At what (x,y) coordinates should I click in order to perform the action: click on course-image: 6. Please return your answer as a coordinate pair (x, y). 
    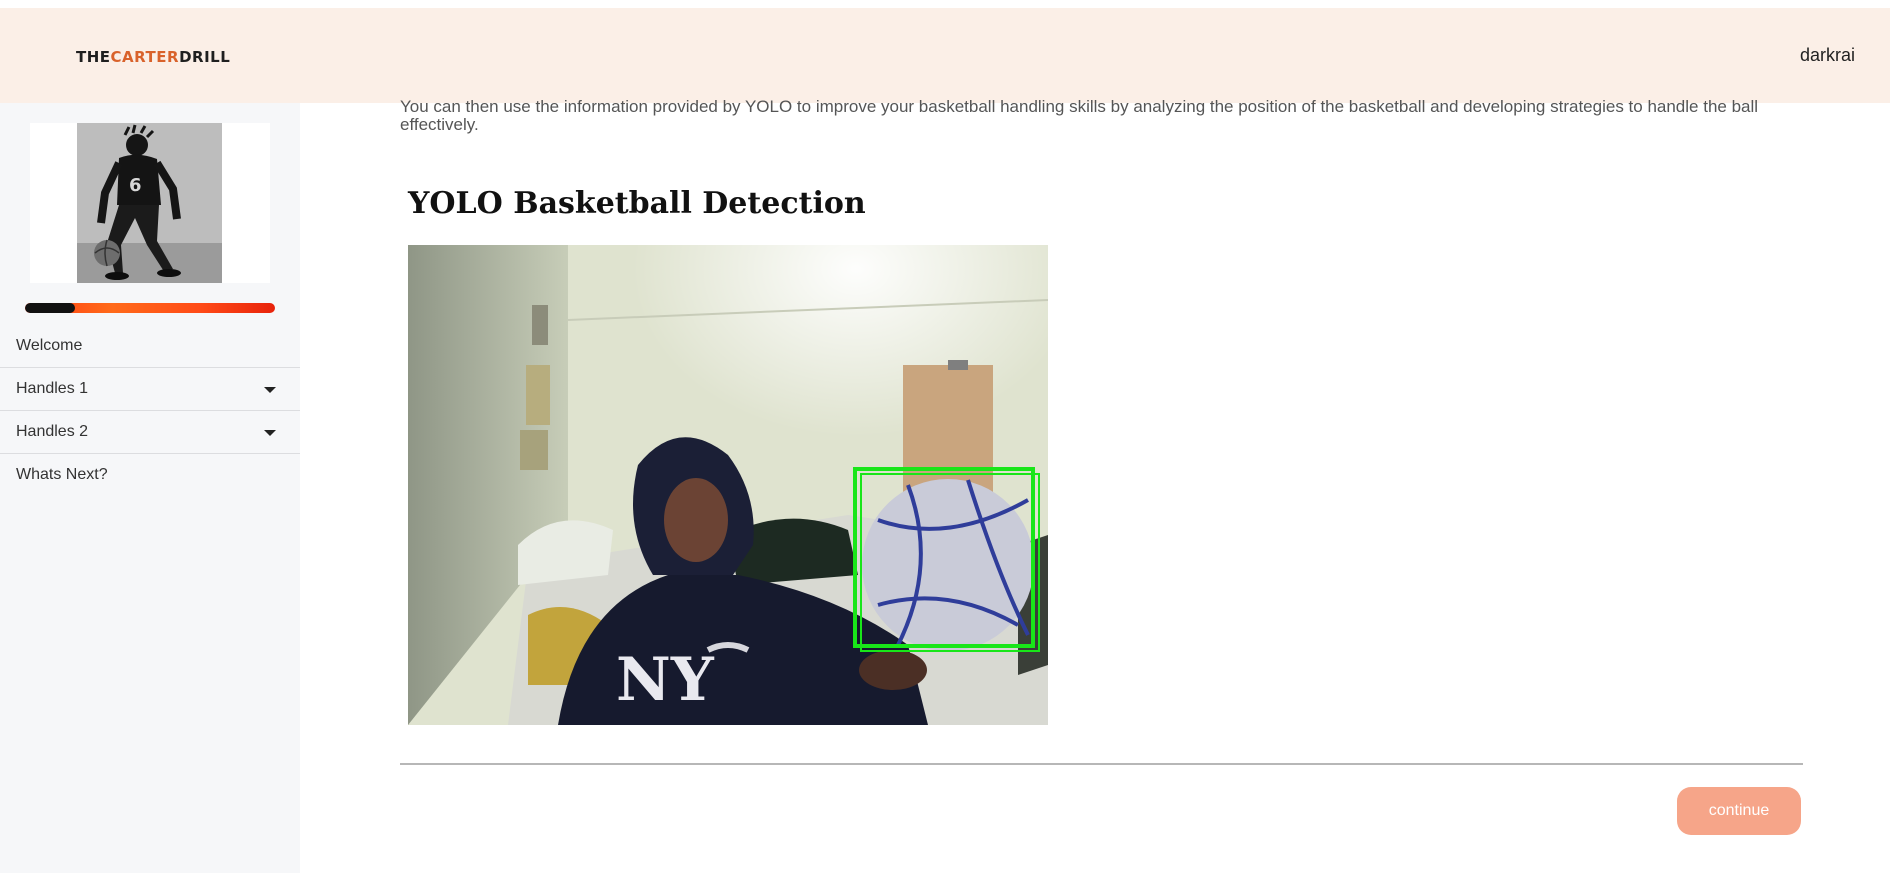
    Looking at the image, I should click on (149, 203).